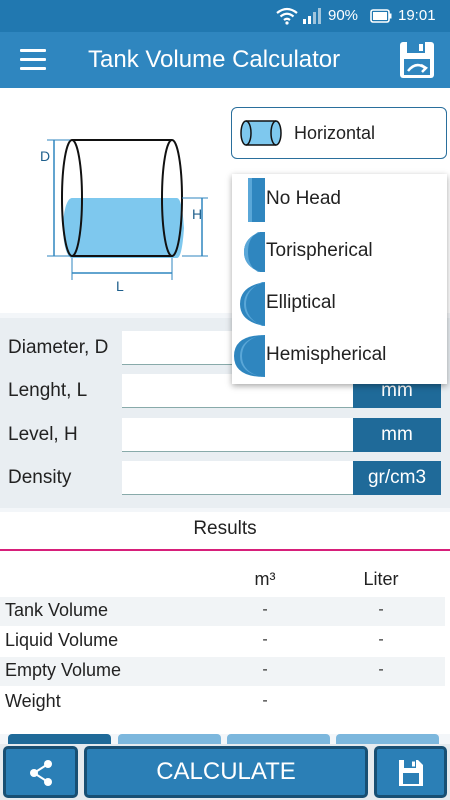  I want to click on app-bar: Tank Volume Calculator, so click(225, 60).